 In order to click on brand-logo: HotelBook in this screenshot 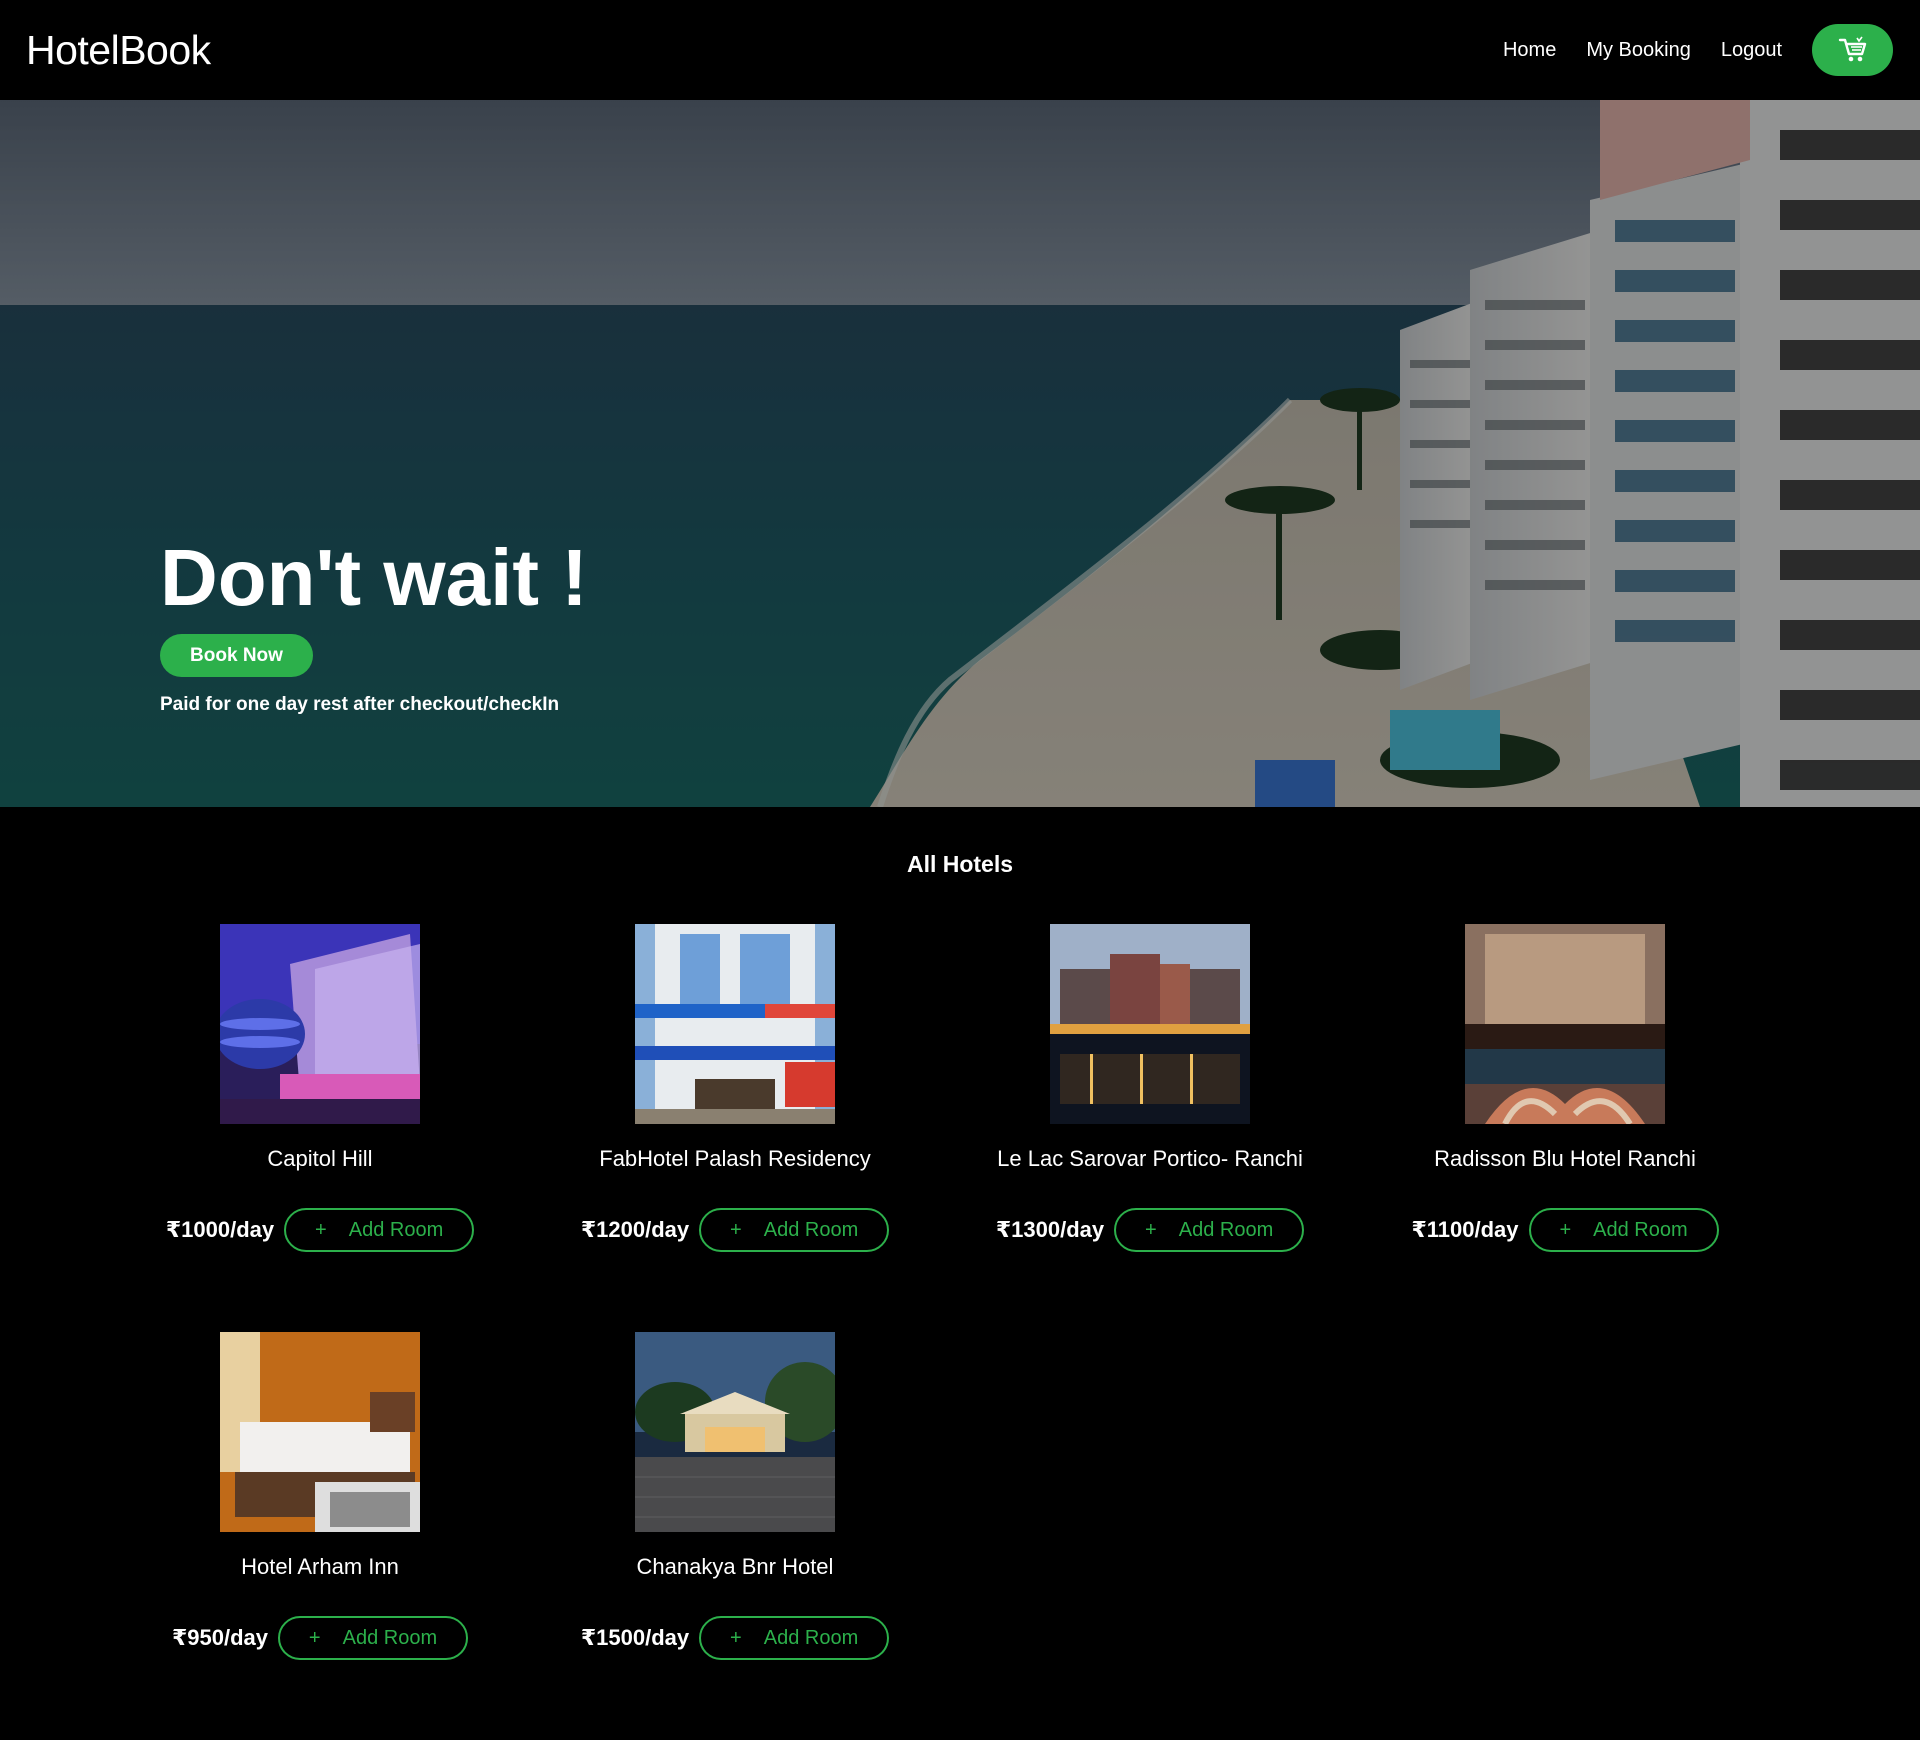, I will do `click(118, 50)`.